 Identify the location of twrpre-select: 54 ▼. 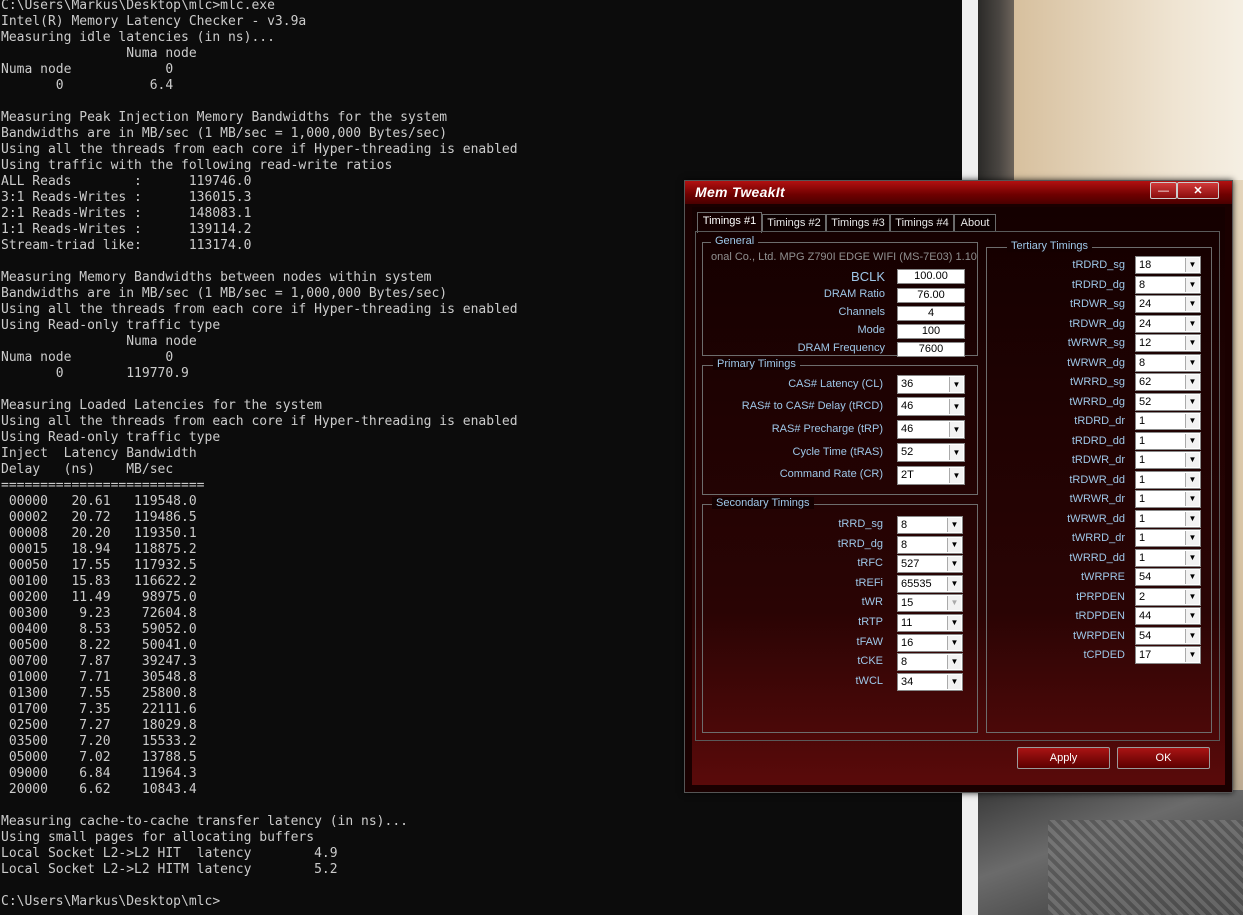
(1168, 577).